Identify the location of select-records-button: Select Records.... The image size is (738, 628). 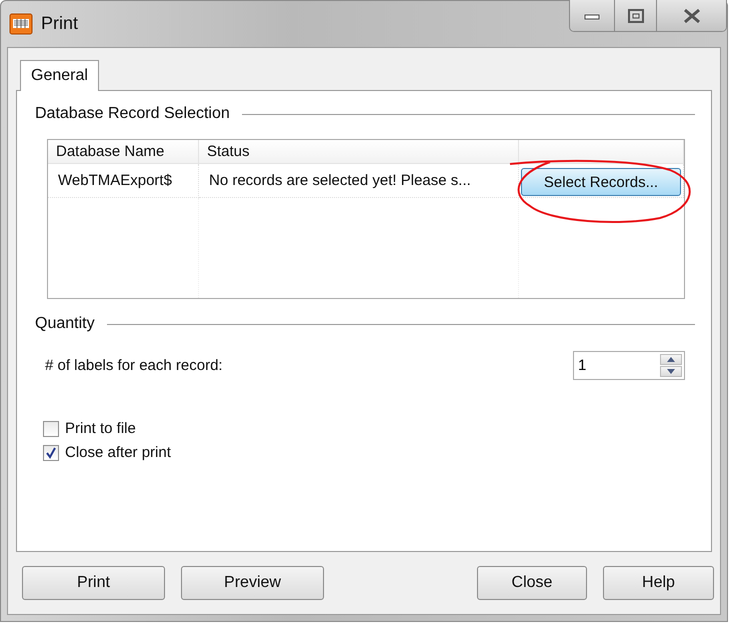
(601, 182).